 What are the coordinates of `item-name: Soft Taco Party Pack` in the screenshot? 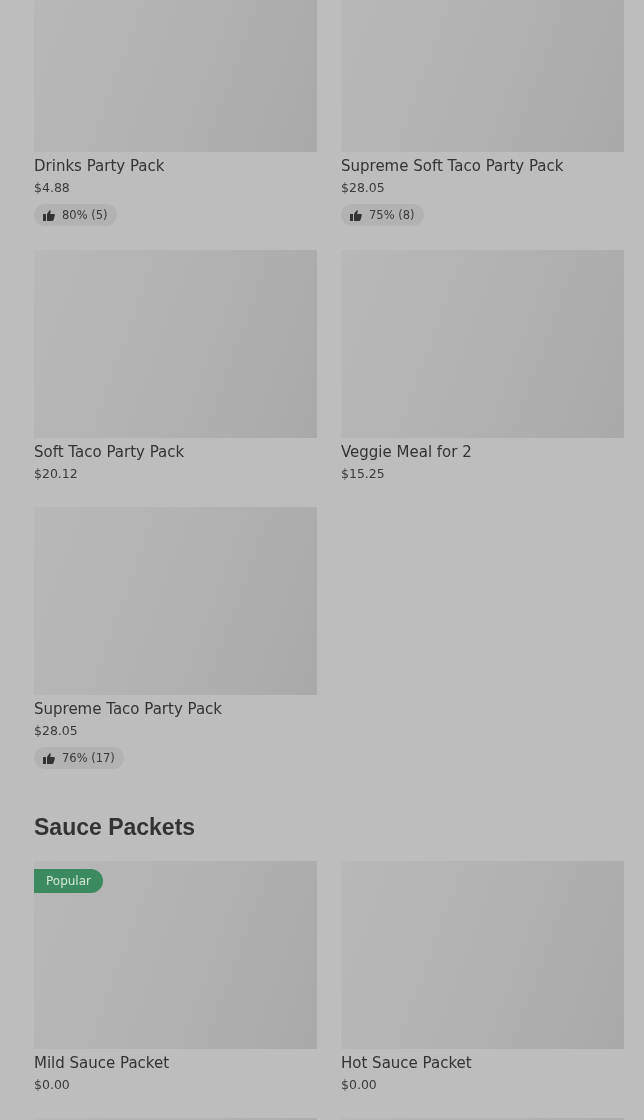 It's located at (109, 452).